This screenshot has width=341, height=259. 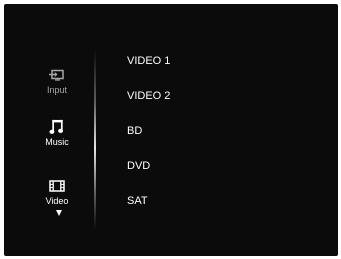 I want to click on sidebar-item-video: Video, so click(x=57, y=192).